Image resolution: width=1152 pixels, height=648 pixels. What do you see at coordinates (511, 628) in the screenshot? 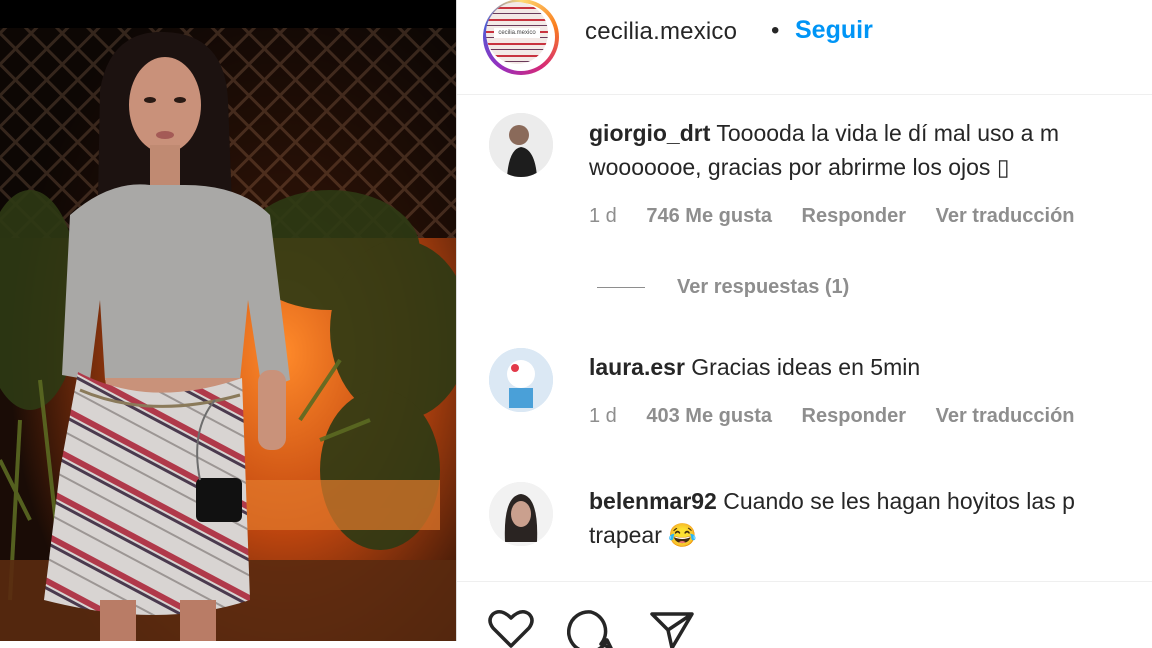
I see `heart-icon` at bounding box center [511, 628].